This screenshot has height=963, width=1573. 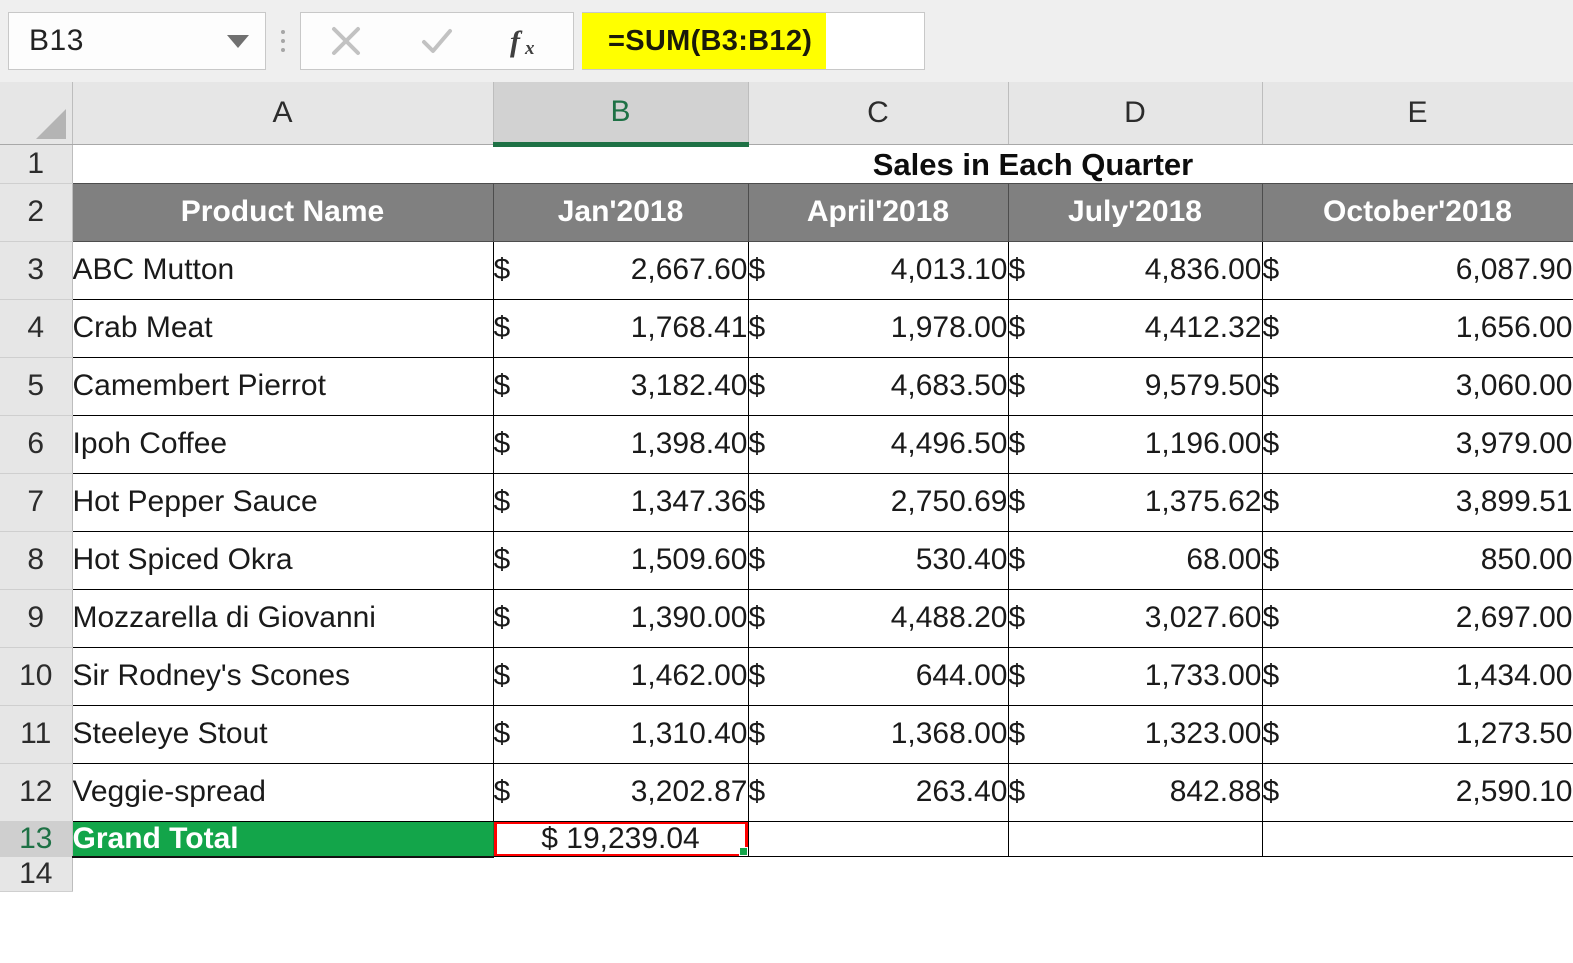 What do you see at coordinates (1033, 163) in the screenshot?
I see `sheet-title: Sales in Each Quarter` at bounding box center [1033, 163].